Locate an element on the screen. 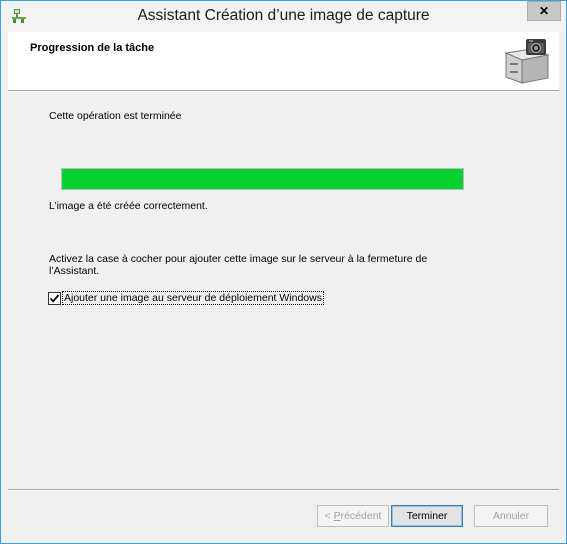 The width and height of the screenshot is (567, 544). close-icon: ✕ is located at coordinates (544, 11).